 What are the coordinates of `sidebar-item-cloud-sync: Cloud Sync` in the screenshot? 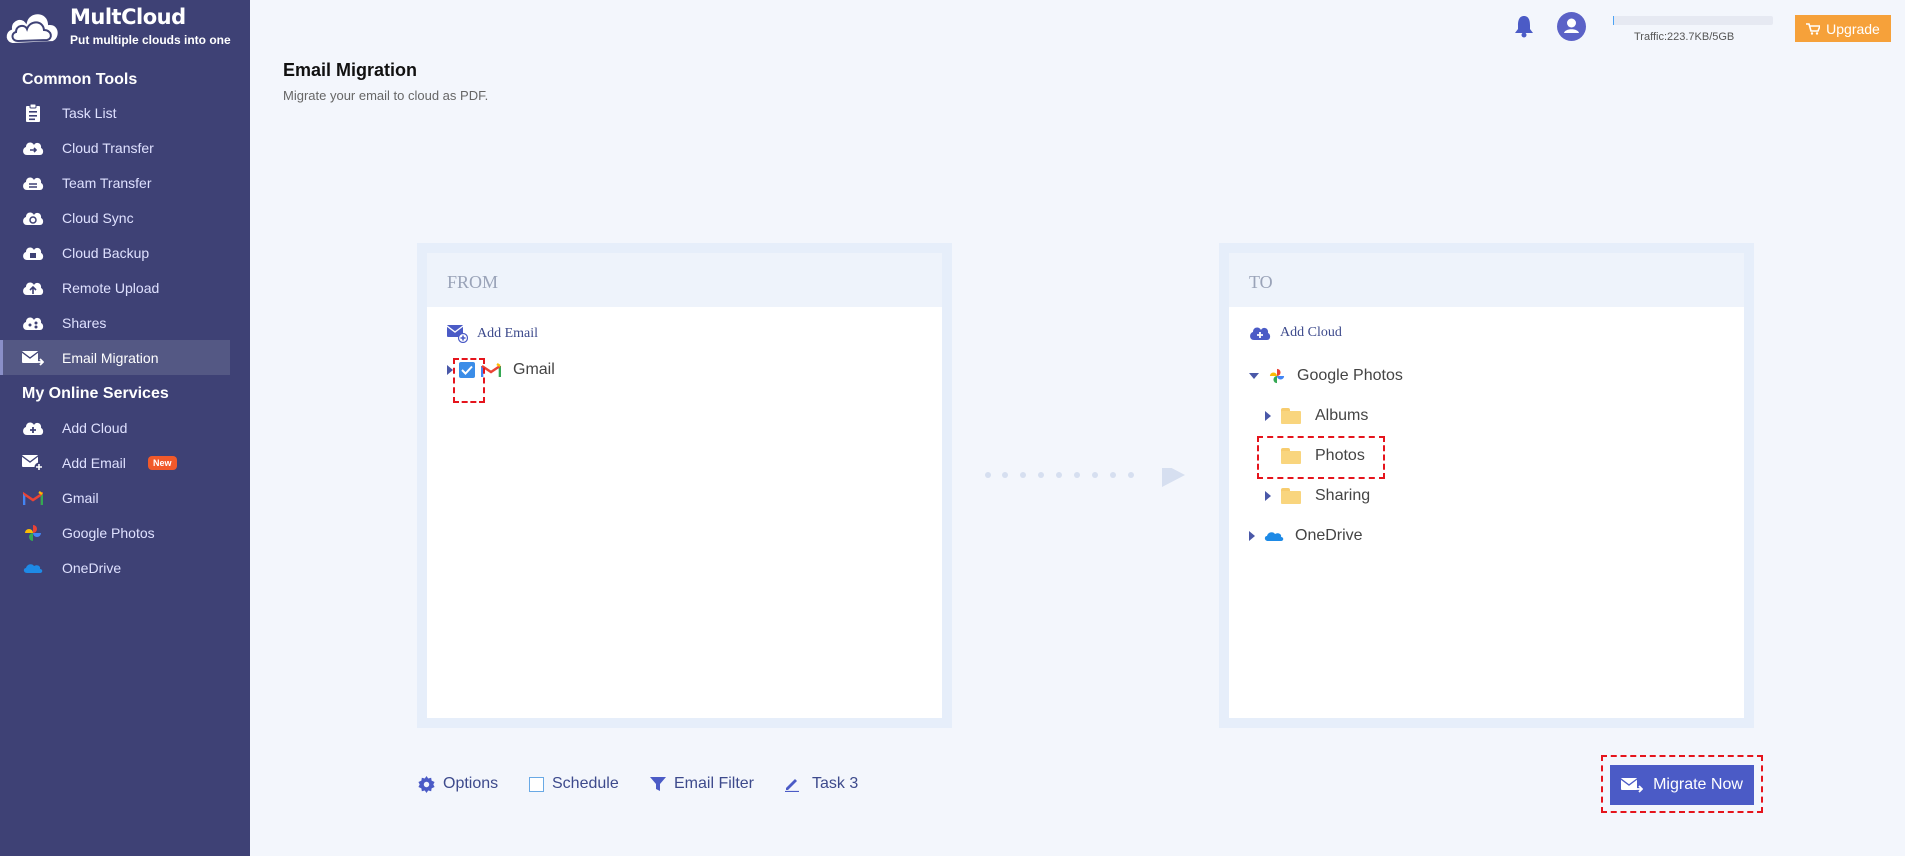 It's located at (125, 217).